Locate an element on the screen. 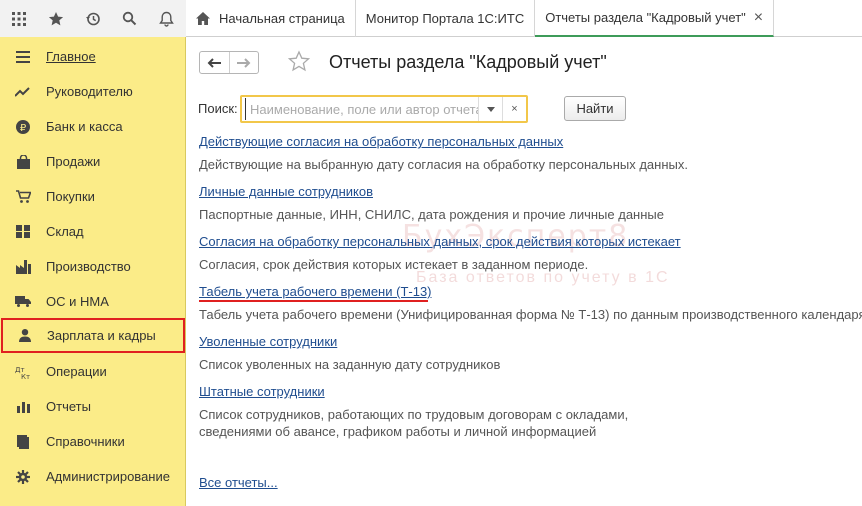  clear-icon: × is located at coordinates (514, 109).